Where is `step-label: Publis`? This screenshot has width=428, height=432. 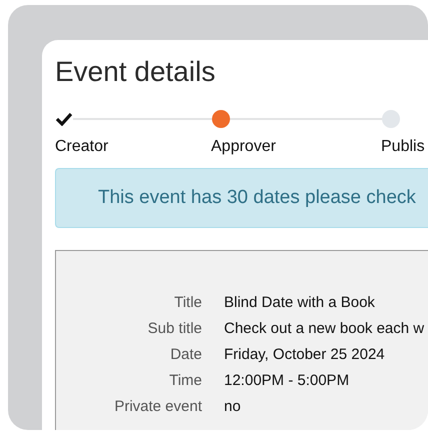 step-label: Publis is located at coordinates (403, 147).